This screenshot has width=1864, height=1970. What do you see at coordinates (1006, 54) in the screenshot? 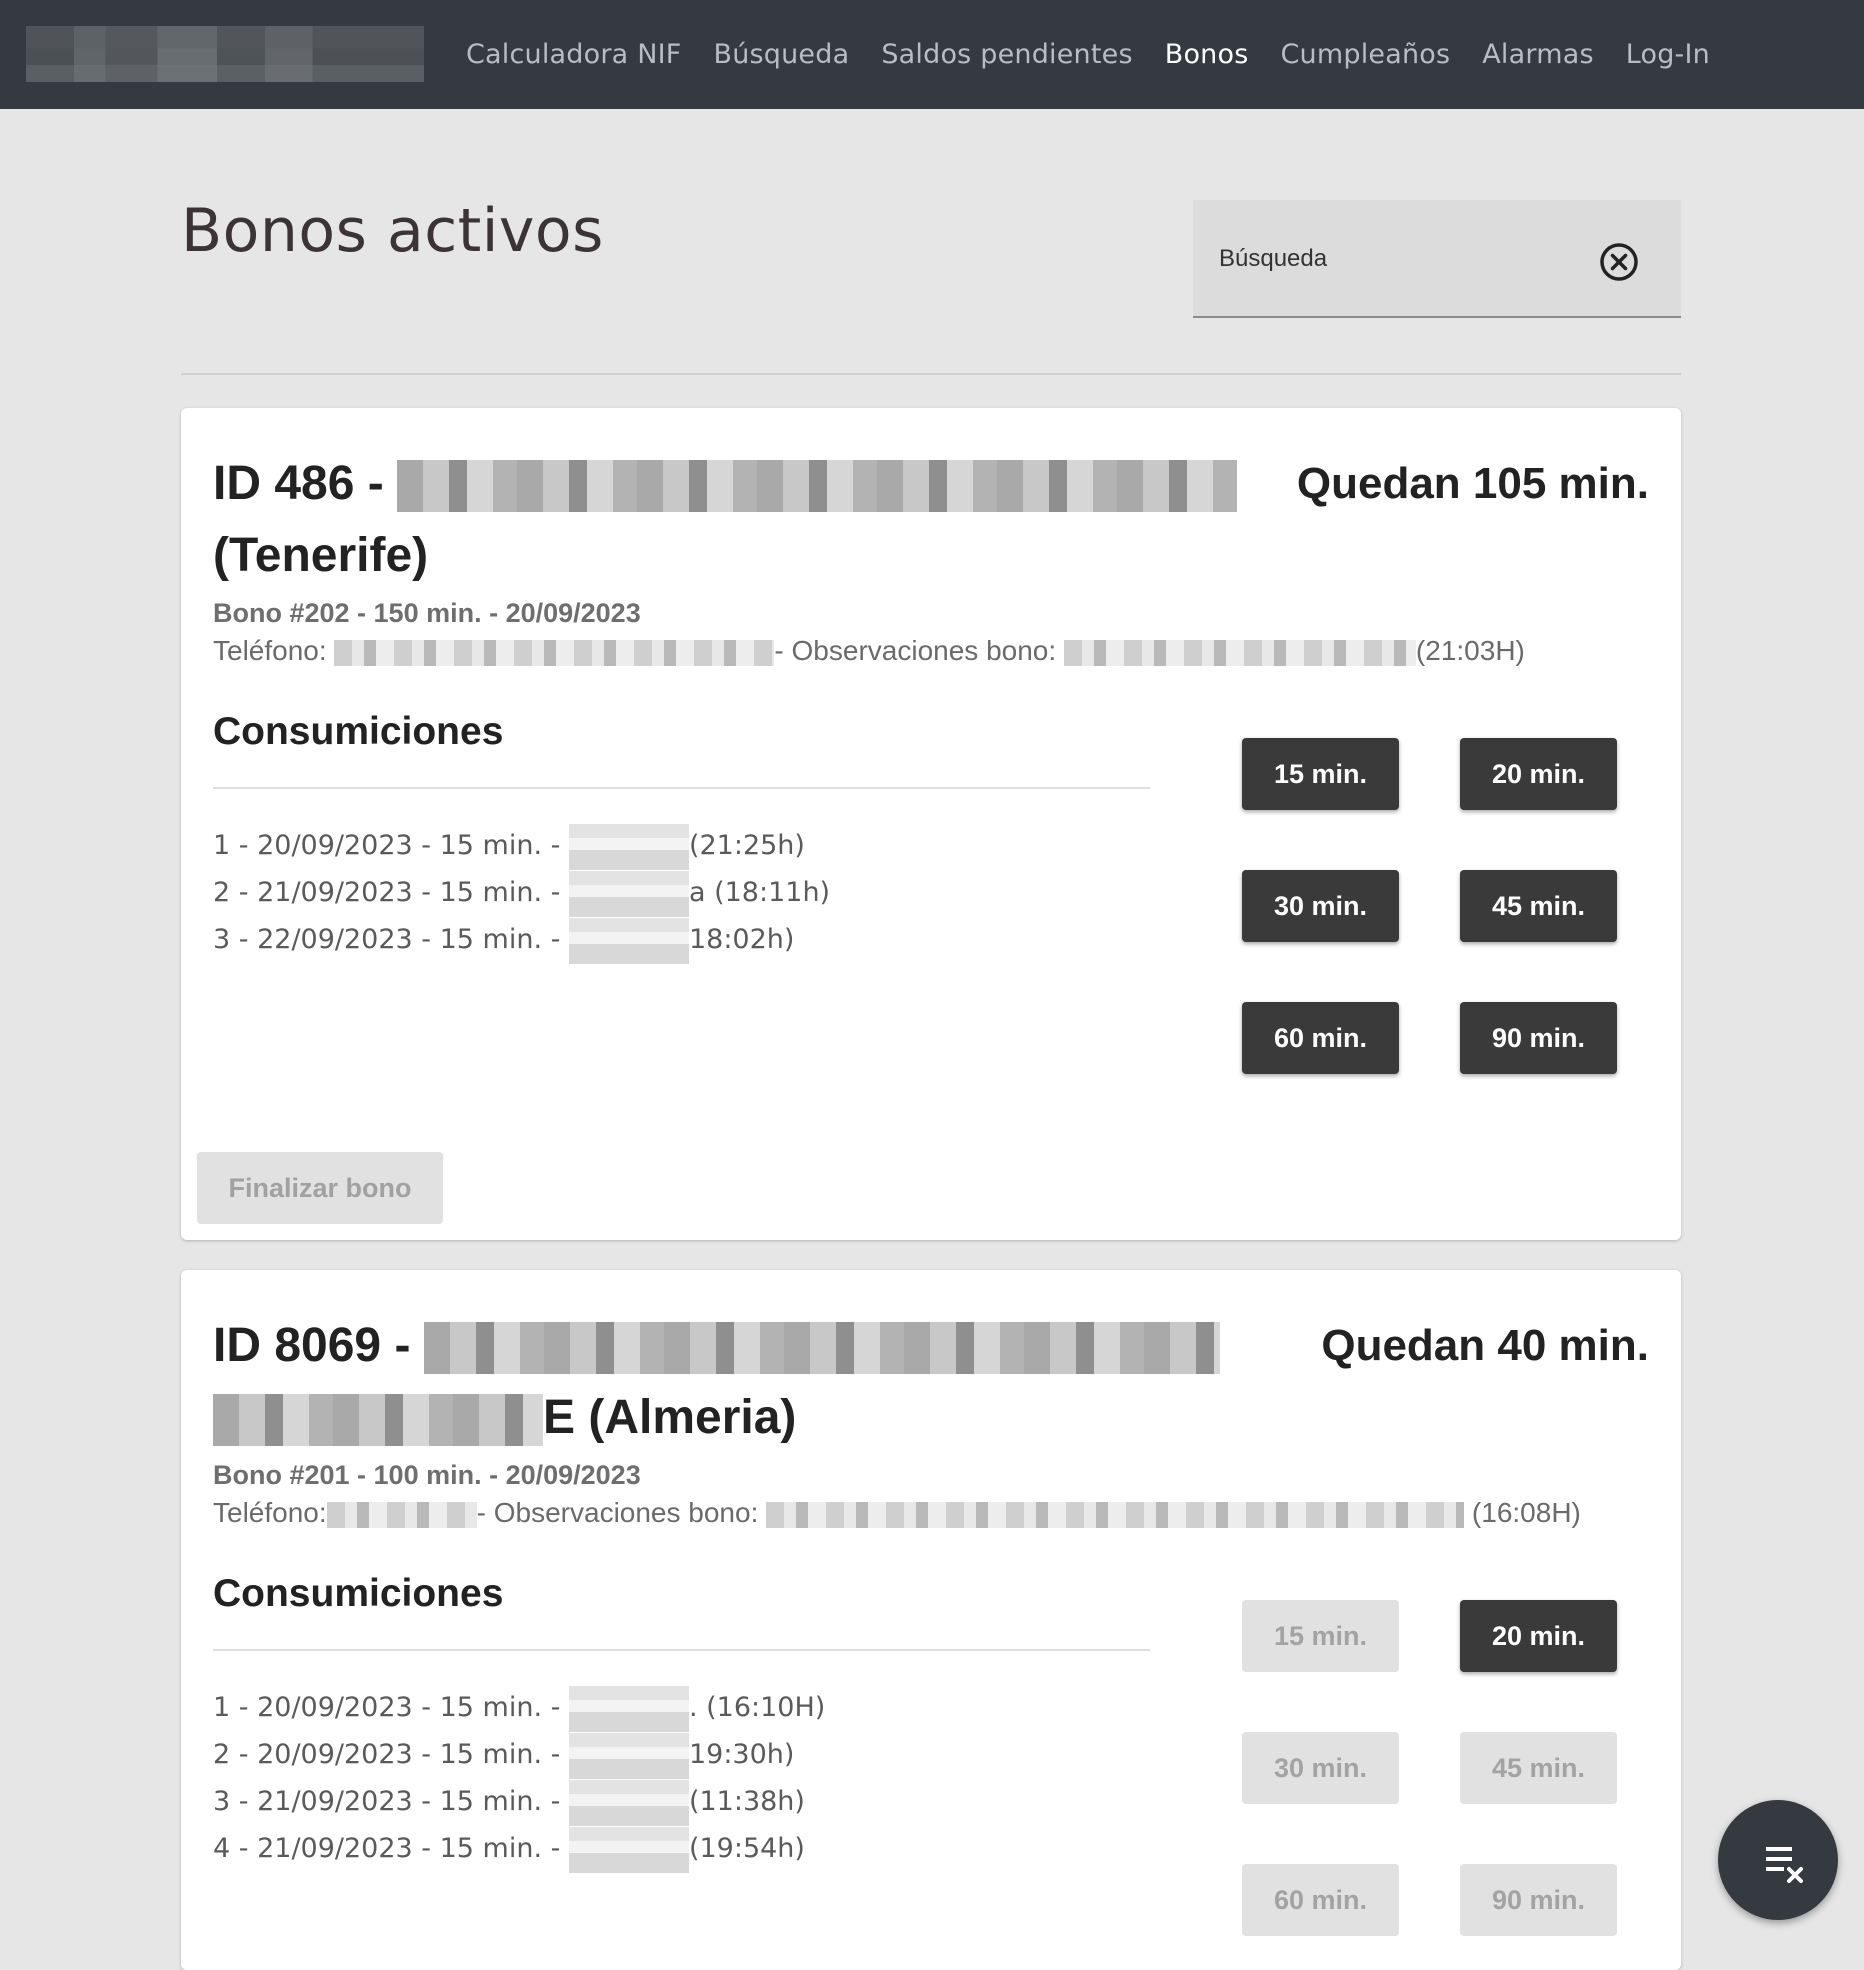
I see `nav-item-saldos-pendientes: Saldos pendientes` at bounding box center [1006, 54].